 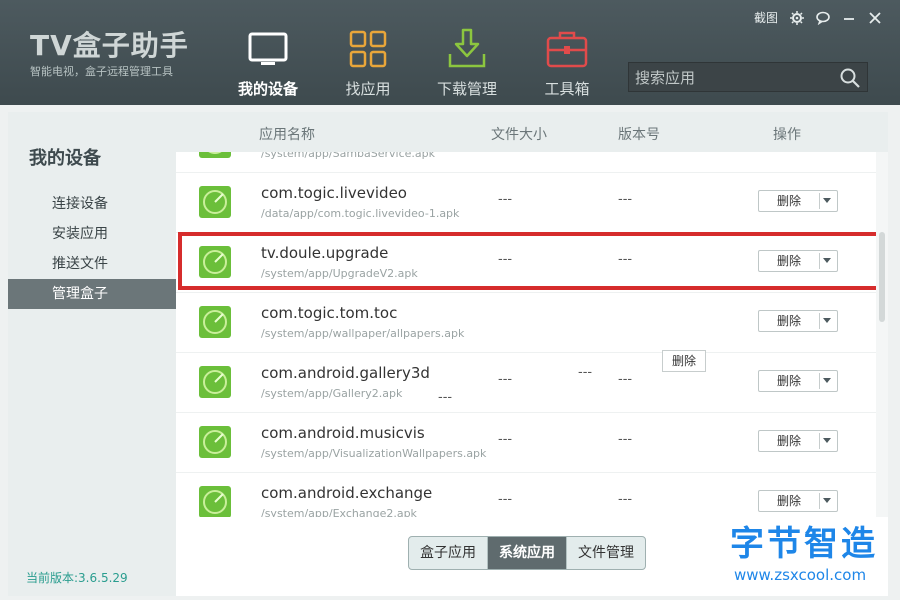 What do you see at coordinates (92, 234) in the screenshot?
I see `sidebar-item-install-app: 安装应用` at bounding box center [92, 234].